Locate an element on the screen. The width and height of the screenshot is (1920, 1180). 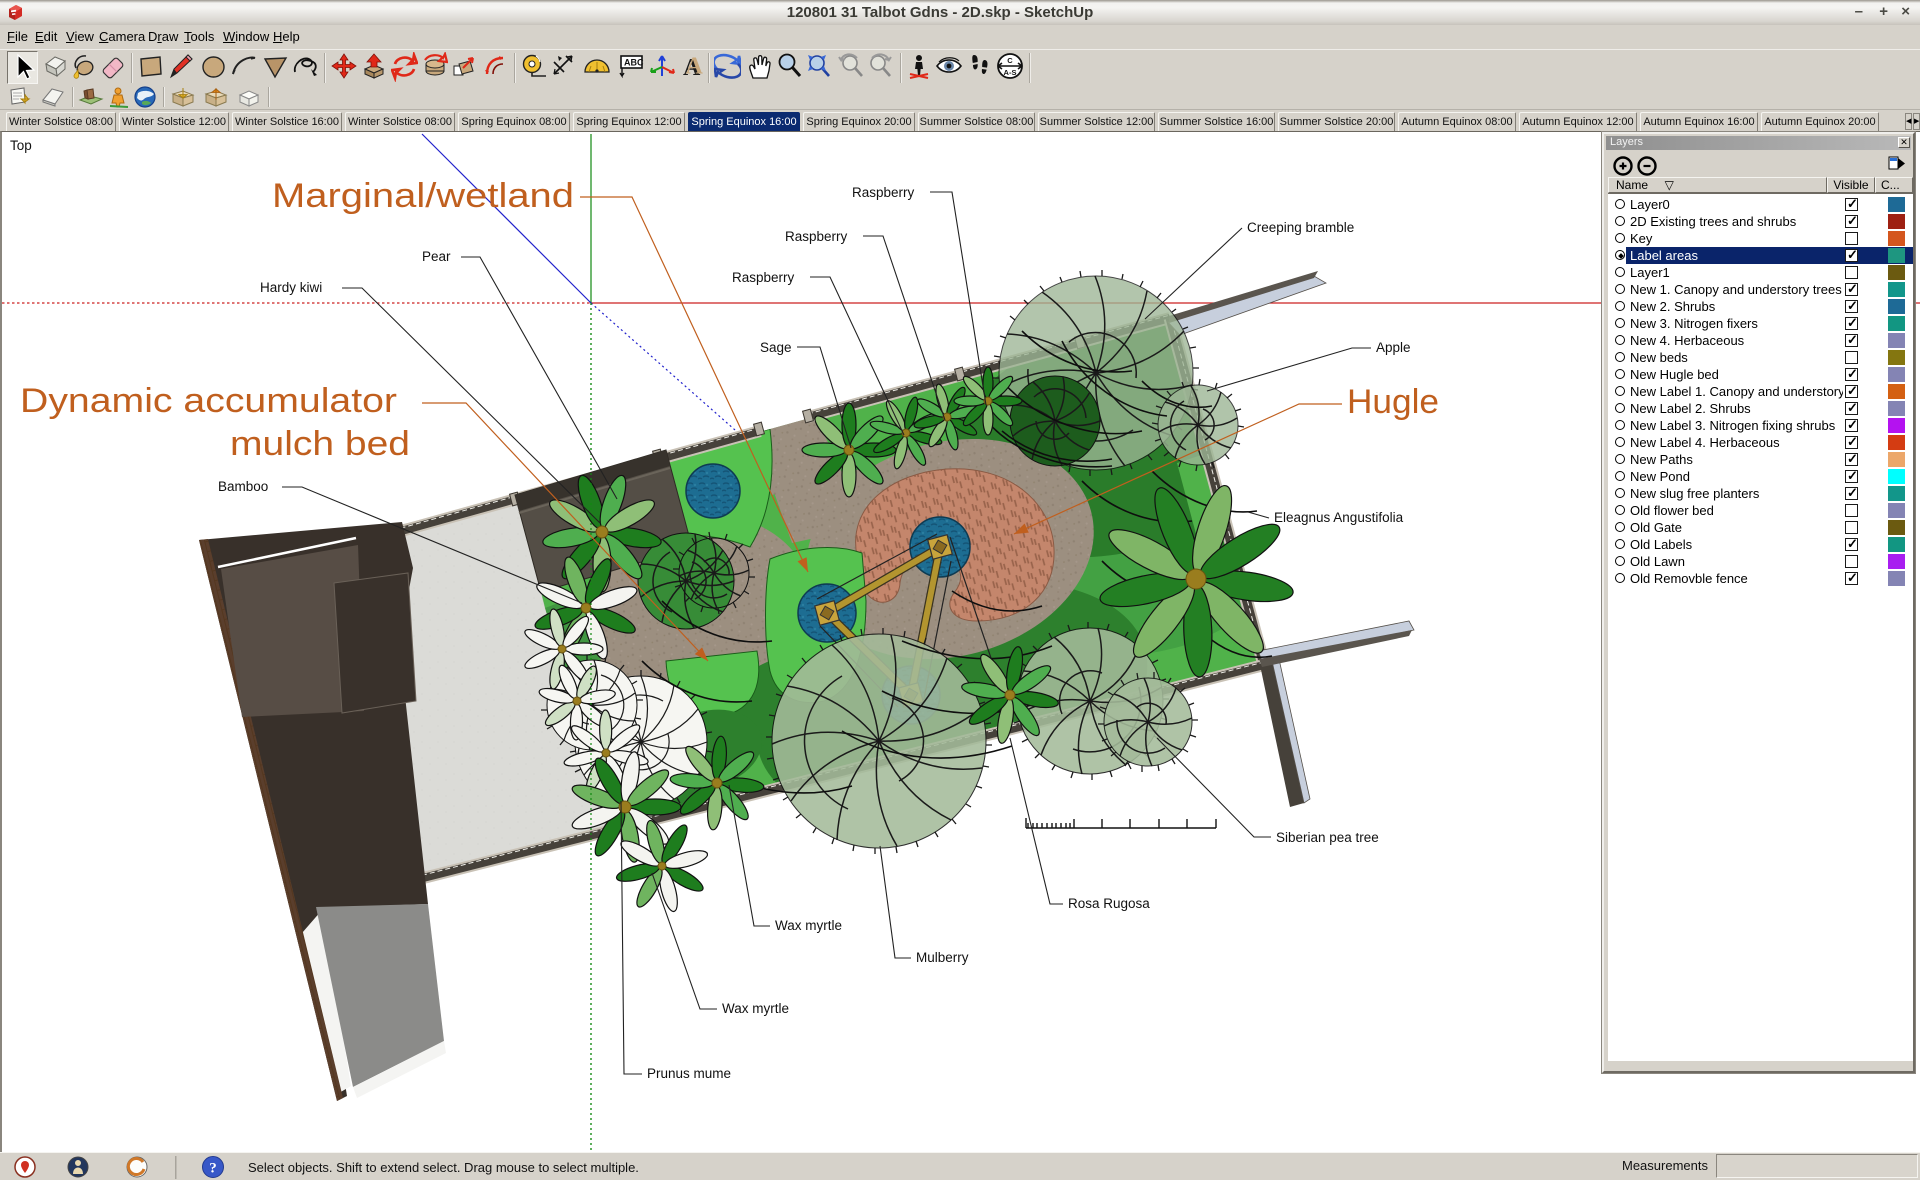
svg-text: Apple is located at coordinates (1393, 347).